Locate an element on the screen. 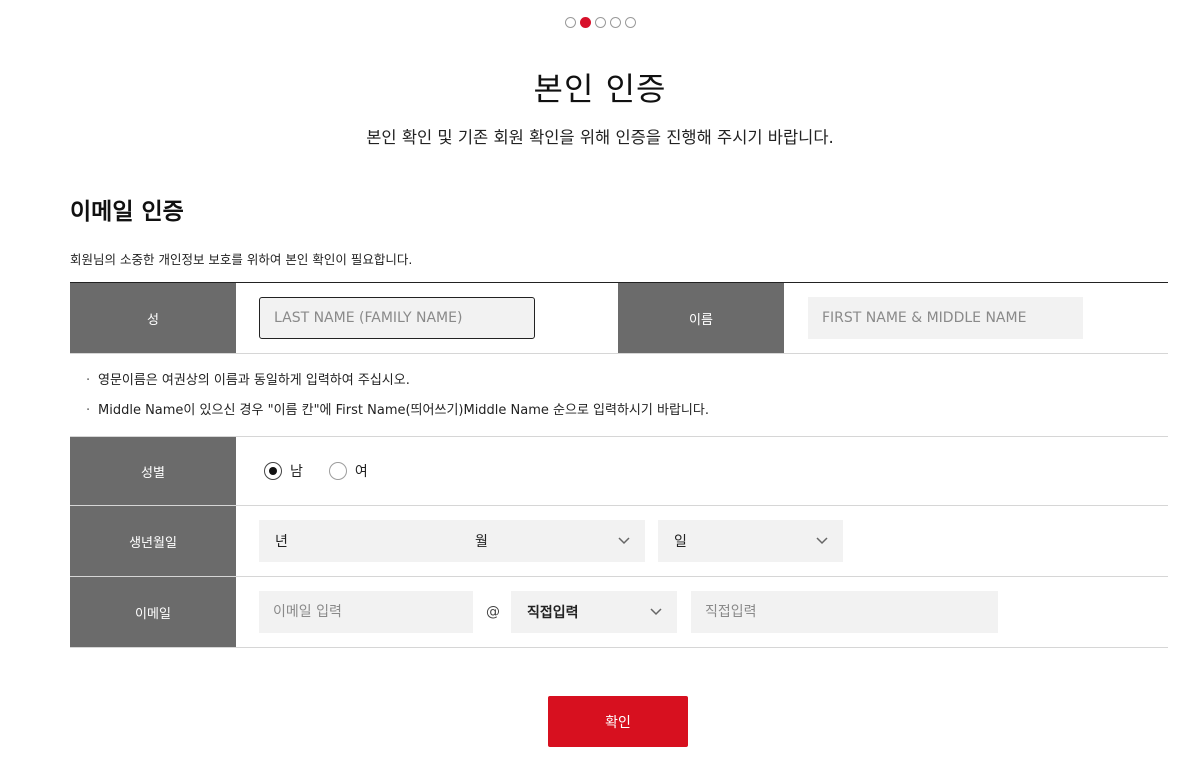 The width and height of the screenshot is (1200, 780). gender-label: 성별 is located at coordinates (153, 471).